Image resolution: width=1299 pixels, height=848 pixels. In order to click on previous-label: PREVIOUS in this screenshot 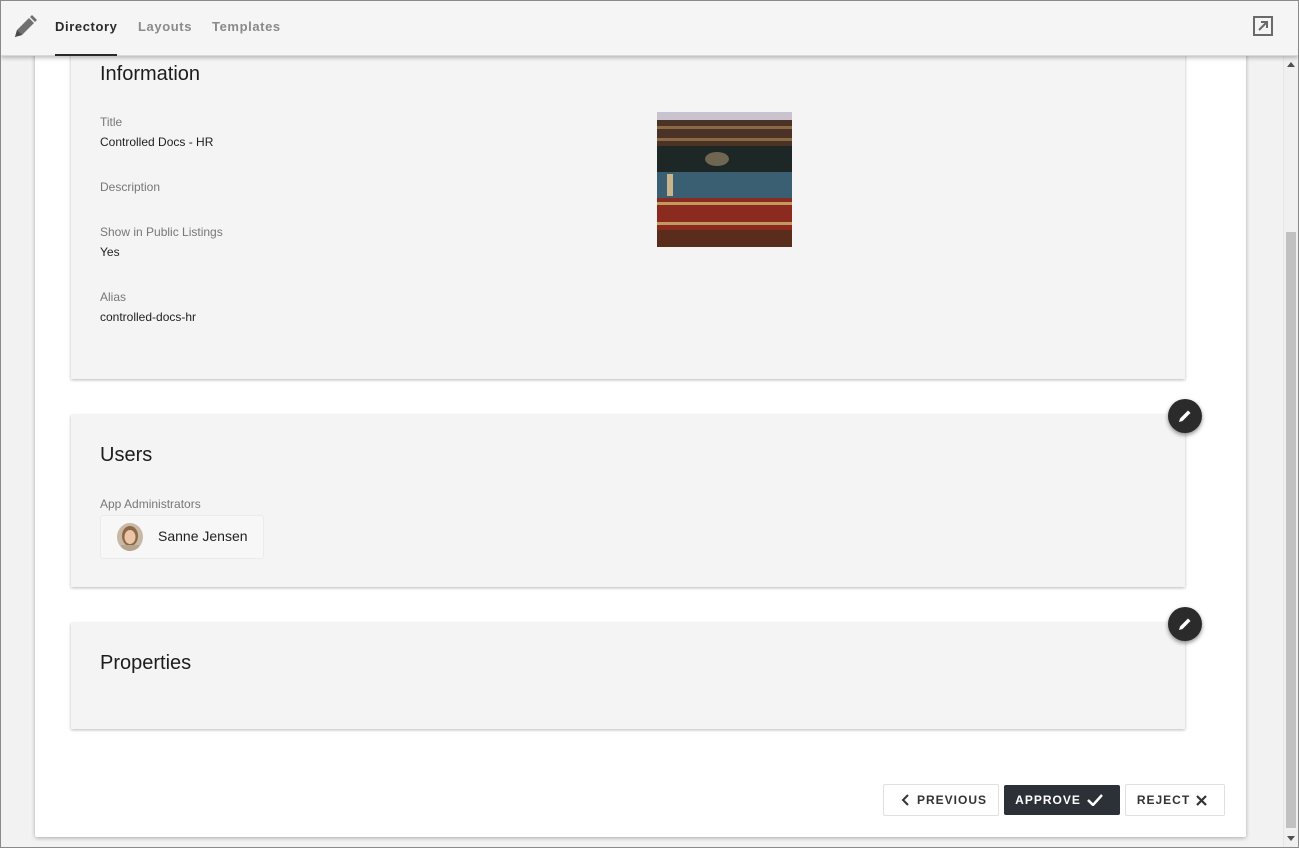, I will do `click(951, 800)`.